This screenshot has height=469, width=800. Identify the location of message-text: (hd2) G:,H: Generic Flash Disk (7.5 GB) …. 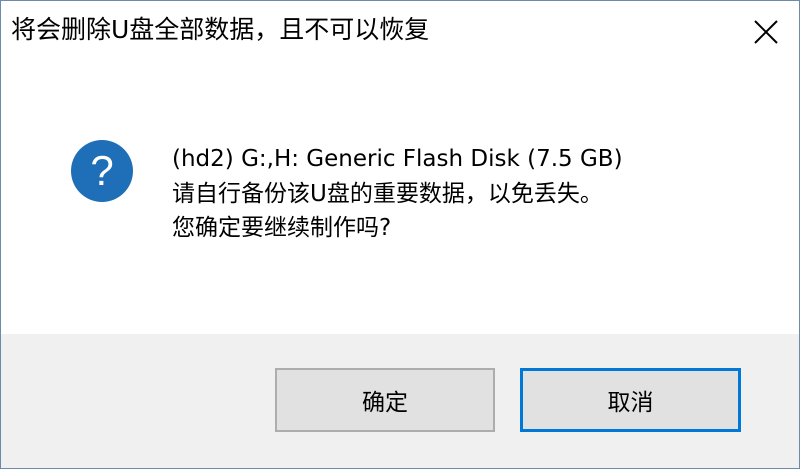
(397, 194).